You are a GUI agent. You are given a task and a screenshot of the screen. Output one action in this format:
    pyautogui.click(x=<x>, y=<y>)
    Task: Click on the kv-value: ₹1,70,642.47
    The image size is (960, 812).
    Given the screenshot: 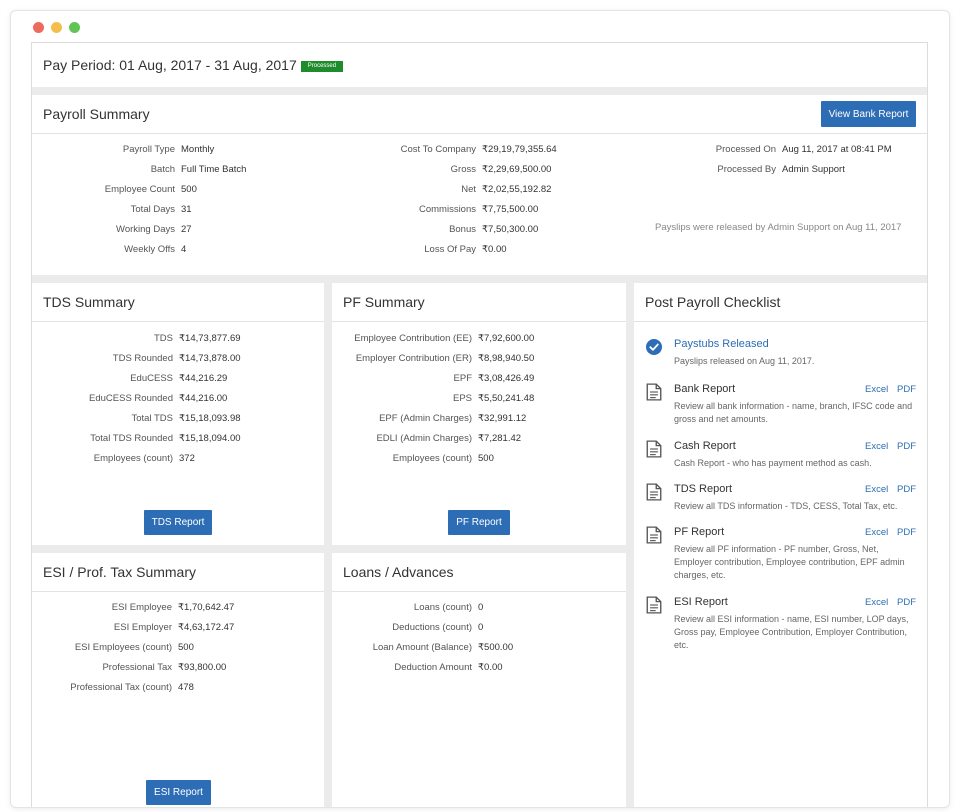 What is the action you would take?
    pyautogui.click(x=206, y=607)
    